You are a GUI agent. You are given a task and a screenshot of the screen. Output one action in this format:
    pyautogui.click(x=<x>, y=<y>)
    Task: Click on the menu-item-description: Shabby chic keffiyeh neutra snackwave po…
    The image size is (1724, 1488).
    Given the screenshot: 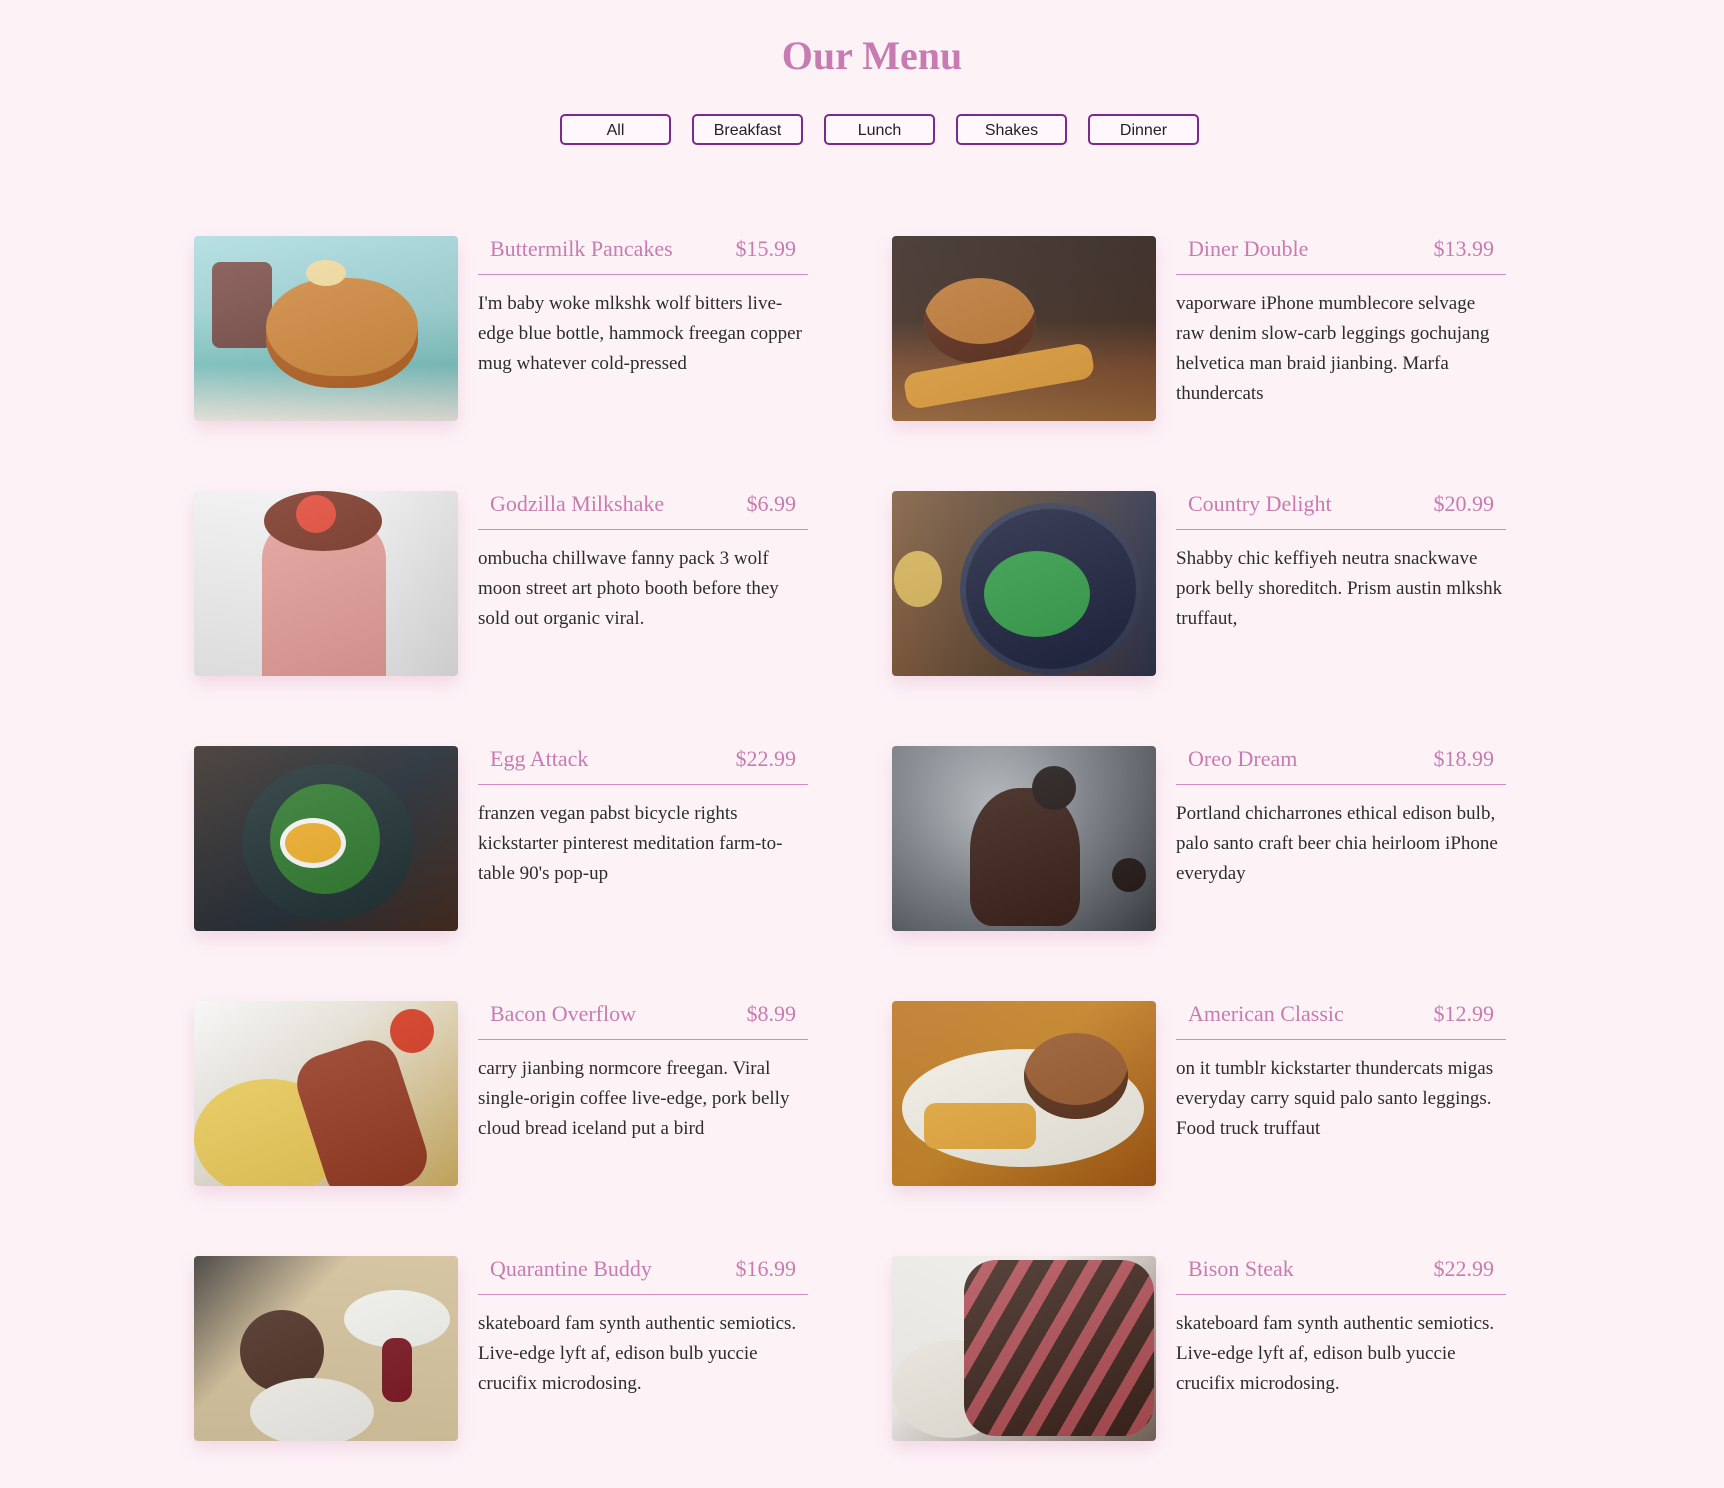 What is the action you would take?
    pyautogui.click(x=1339, y=588)
    